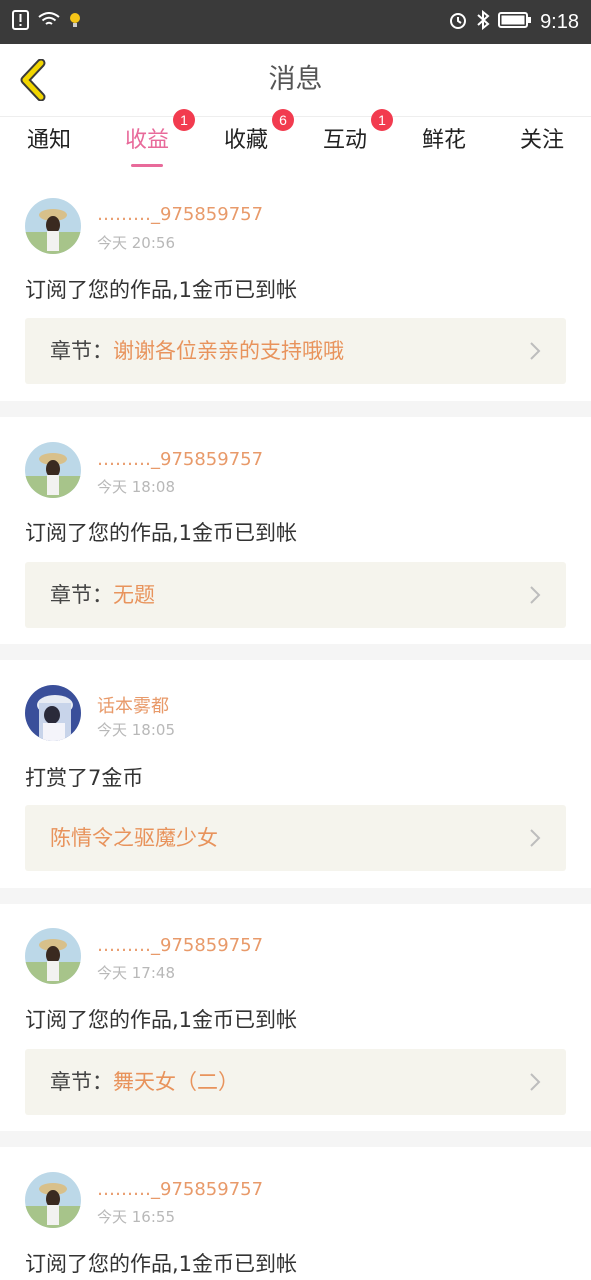 The image size is (591, 1280). I want to click on page-title: 消息, so click(295, 79).